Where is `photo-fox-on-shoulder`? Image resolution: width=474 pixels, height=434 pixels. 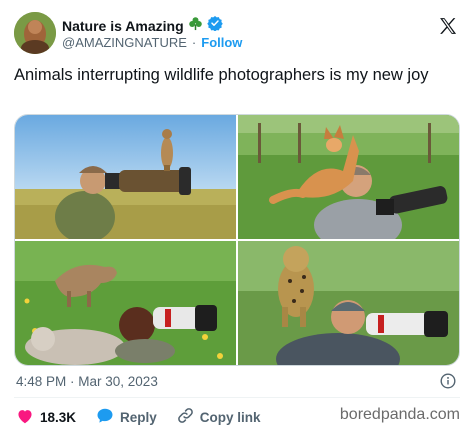 photo-fox-on-shoulder is located at coordinates (348, 177).